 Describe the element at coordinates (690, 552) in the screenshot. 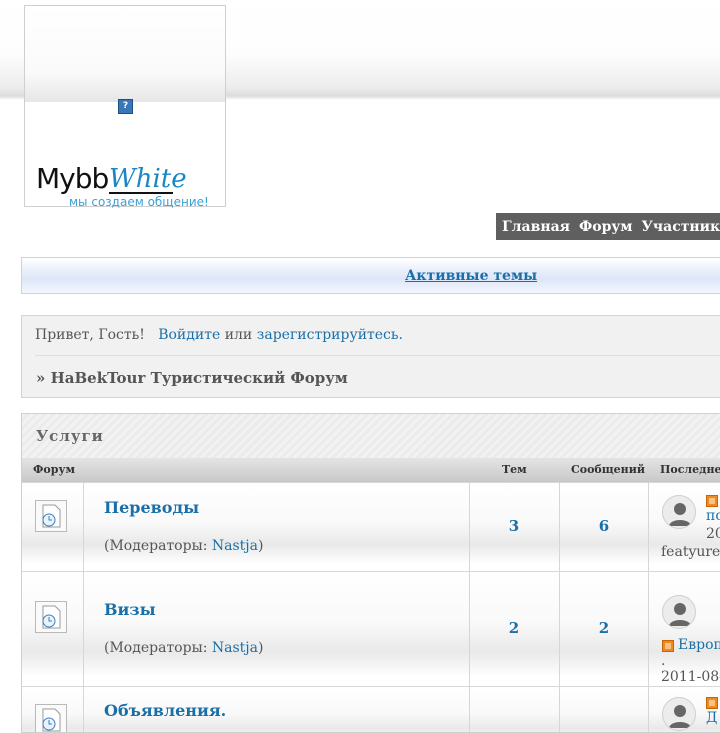

I see `last-post-author: featyures` at that location.